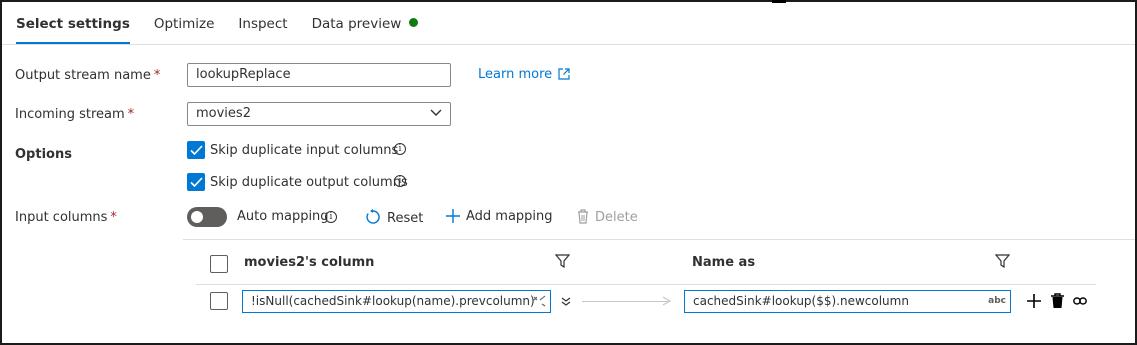  What do you see at coordinates (197, 217) in the screenshot?
I see `toggle-knob` at bounding box center [197, 217].